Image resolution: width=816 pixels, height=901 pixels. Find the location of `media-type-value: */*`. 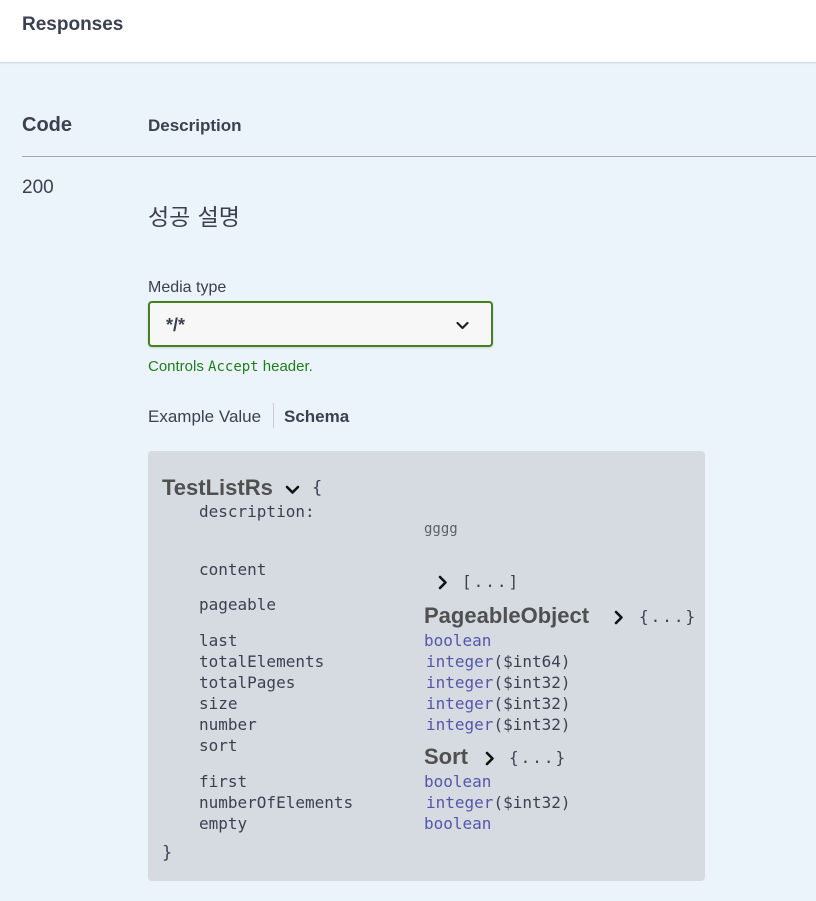

media-type-value: */* is located at coordinates (176, 325).